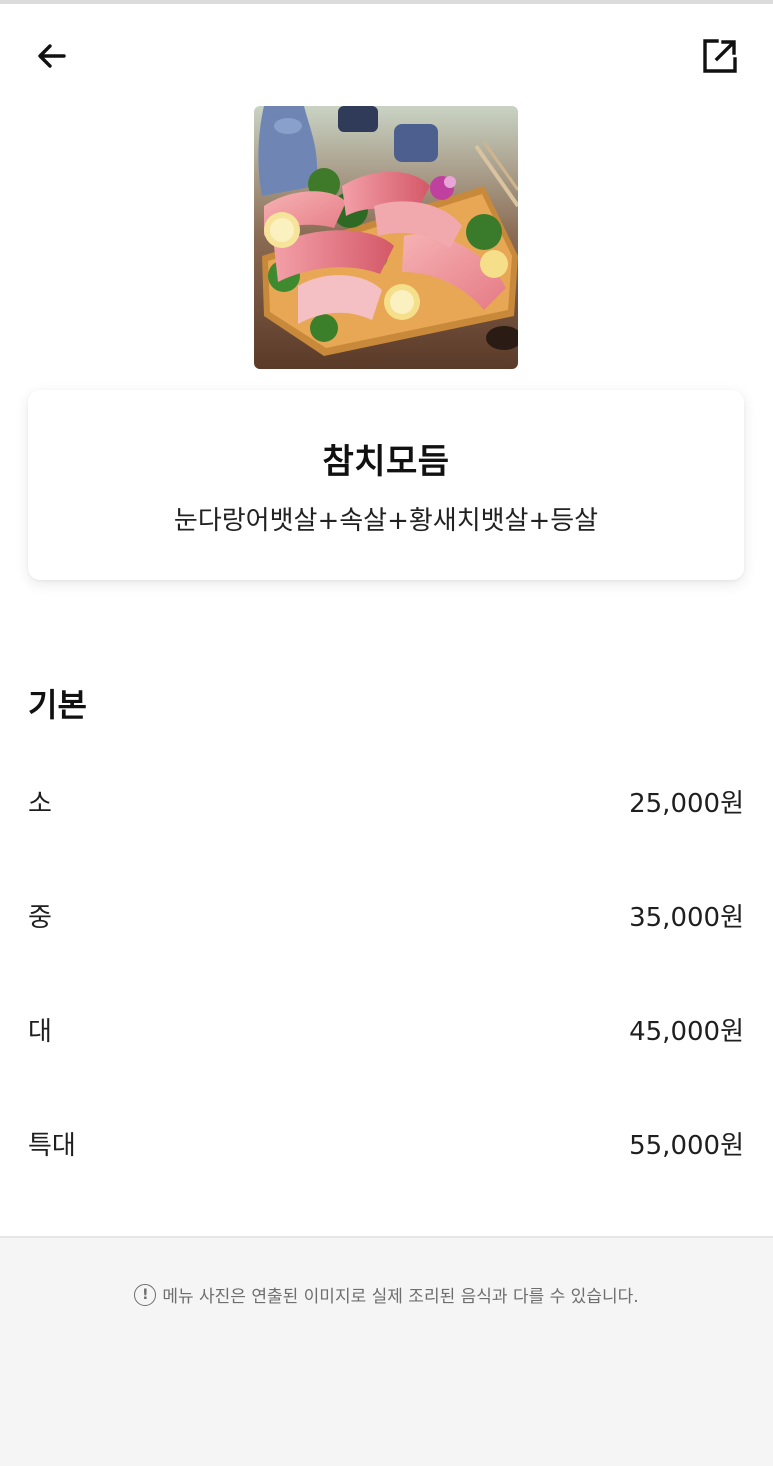 Image resolution: width=773 pixels, height=1466 pixels. I want to click on arrow-left-icon, so click(52, 56).